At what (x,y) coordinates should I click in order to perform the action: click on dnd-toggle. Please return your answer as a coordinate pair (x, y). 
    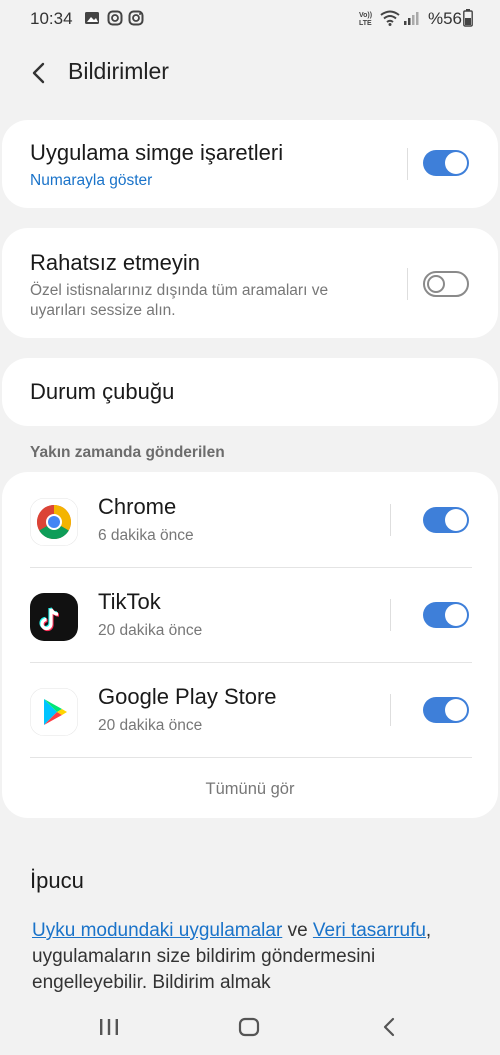
    Looking at the image, I should click on (446, 284).